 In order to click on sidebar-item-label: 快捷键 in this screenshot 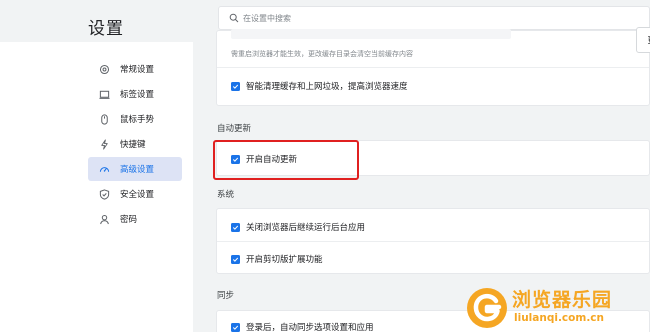, I will do `click(133, 144)`.